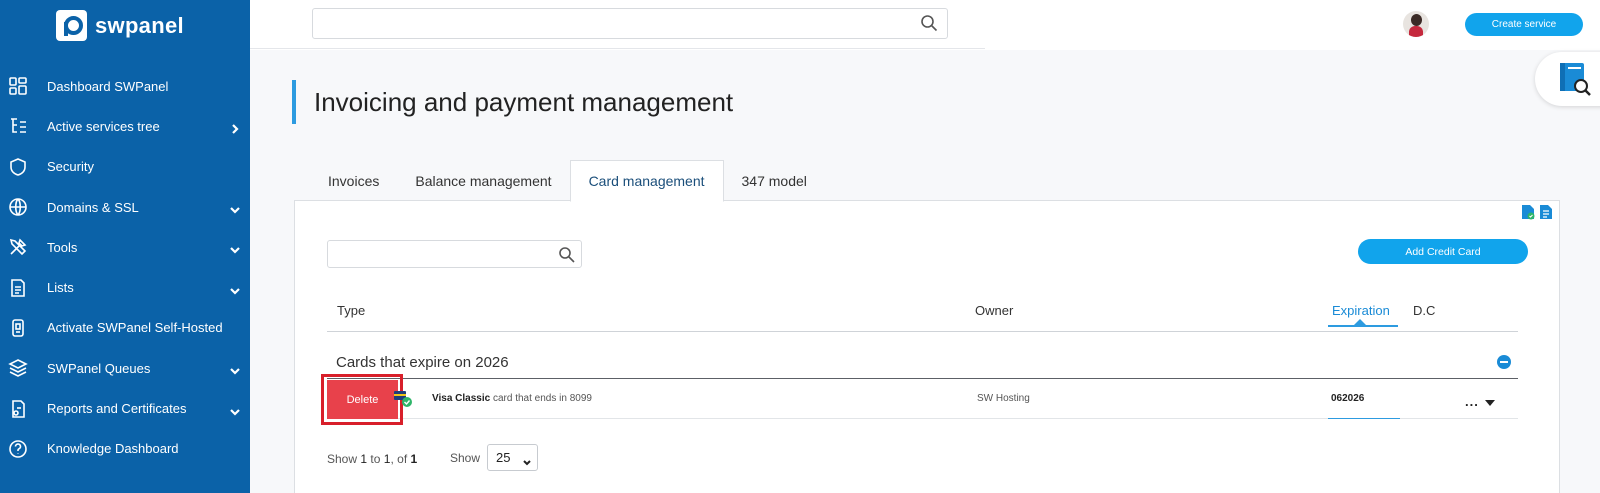 The height and width of the screenshot is (493, 1600). I want to click on sidebar-item-label: Tools, so click(62, 247).